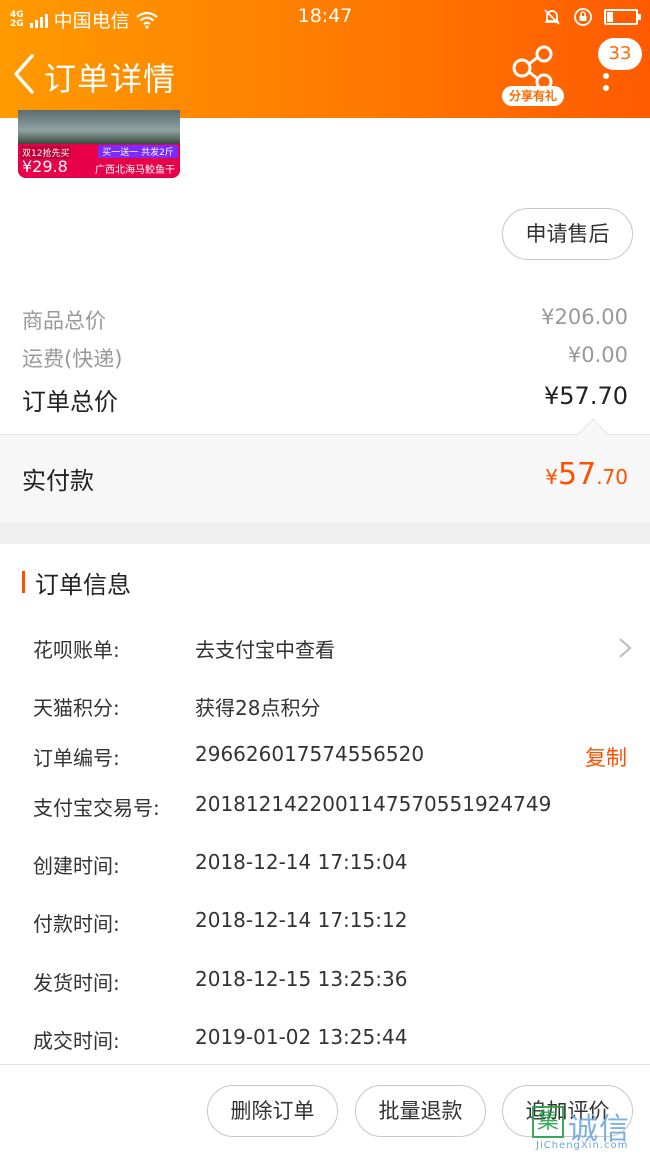 Image resolution: width=650 pixels, height=1155 pixels. Describe the element at coordinates (584, 317) in the screenshot. I see `goods-total-value: ¥206.00` at that location.